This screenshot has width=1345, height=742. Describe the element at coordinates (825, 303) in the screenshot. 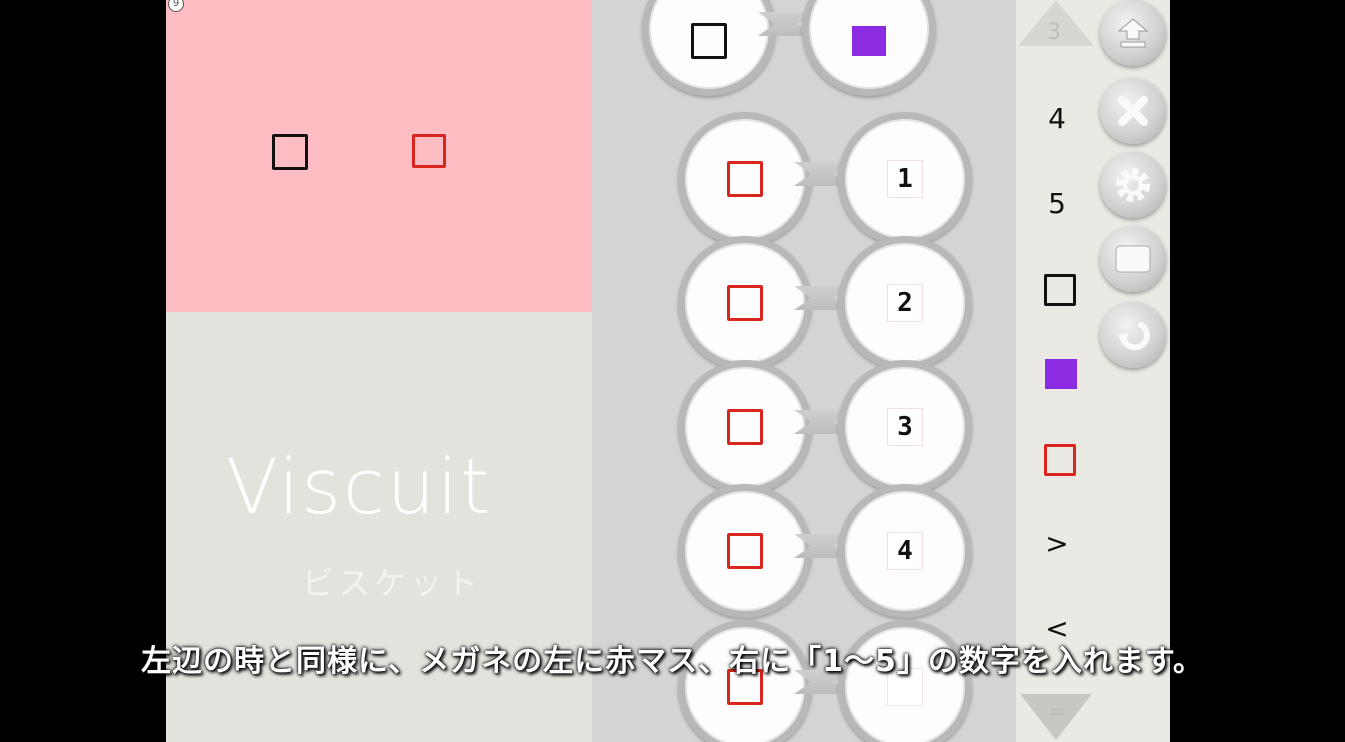

I see `rule-glasses-2: 2` at that location.